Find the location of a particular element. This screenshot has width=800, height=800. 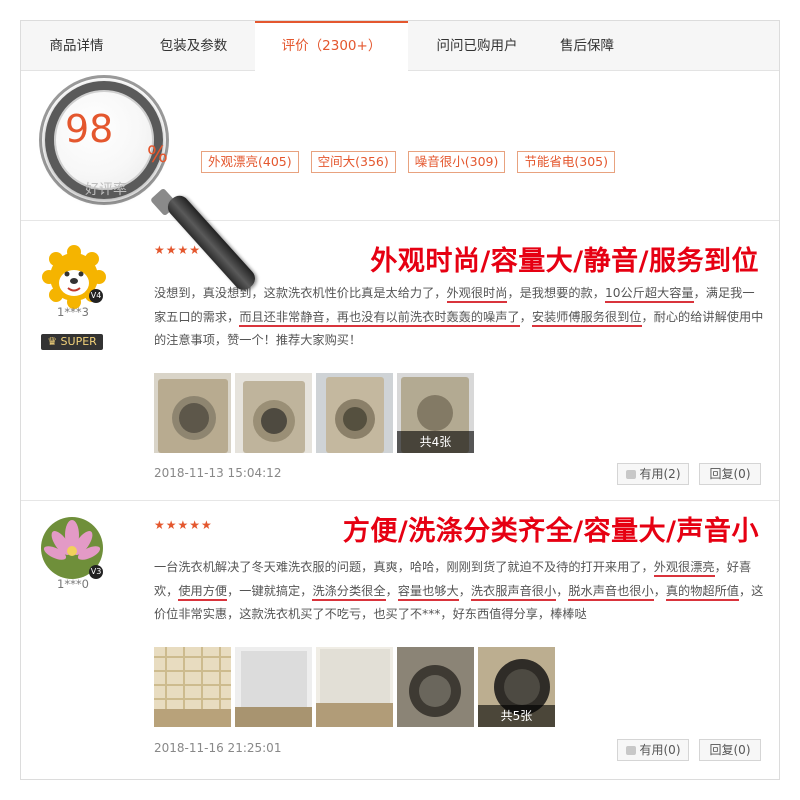

star-rating: ★★★★★ is located at coordinates (183, 525).